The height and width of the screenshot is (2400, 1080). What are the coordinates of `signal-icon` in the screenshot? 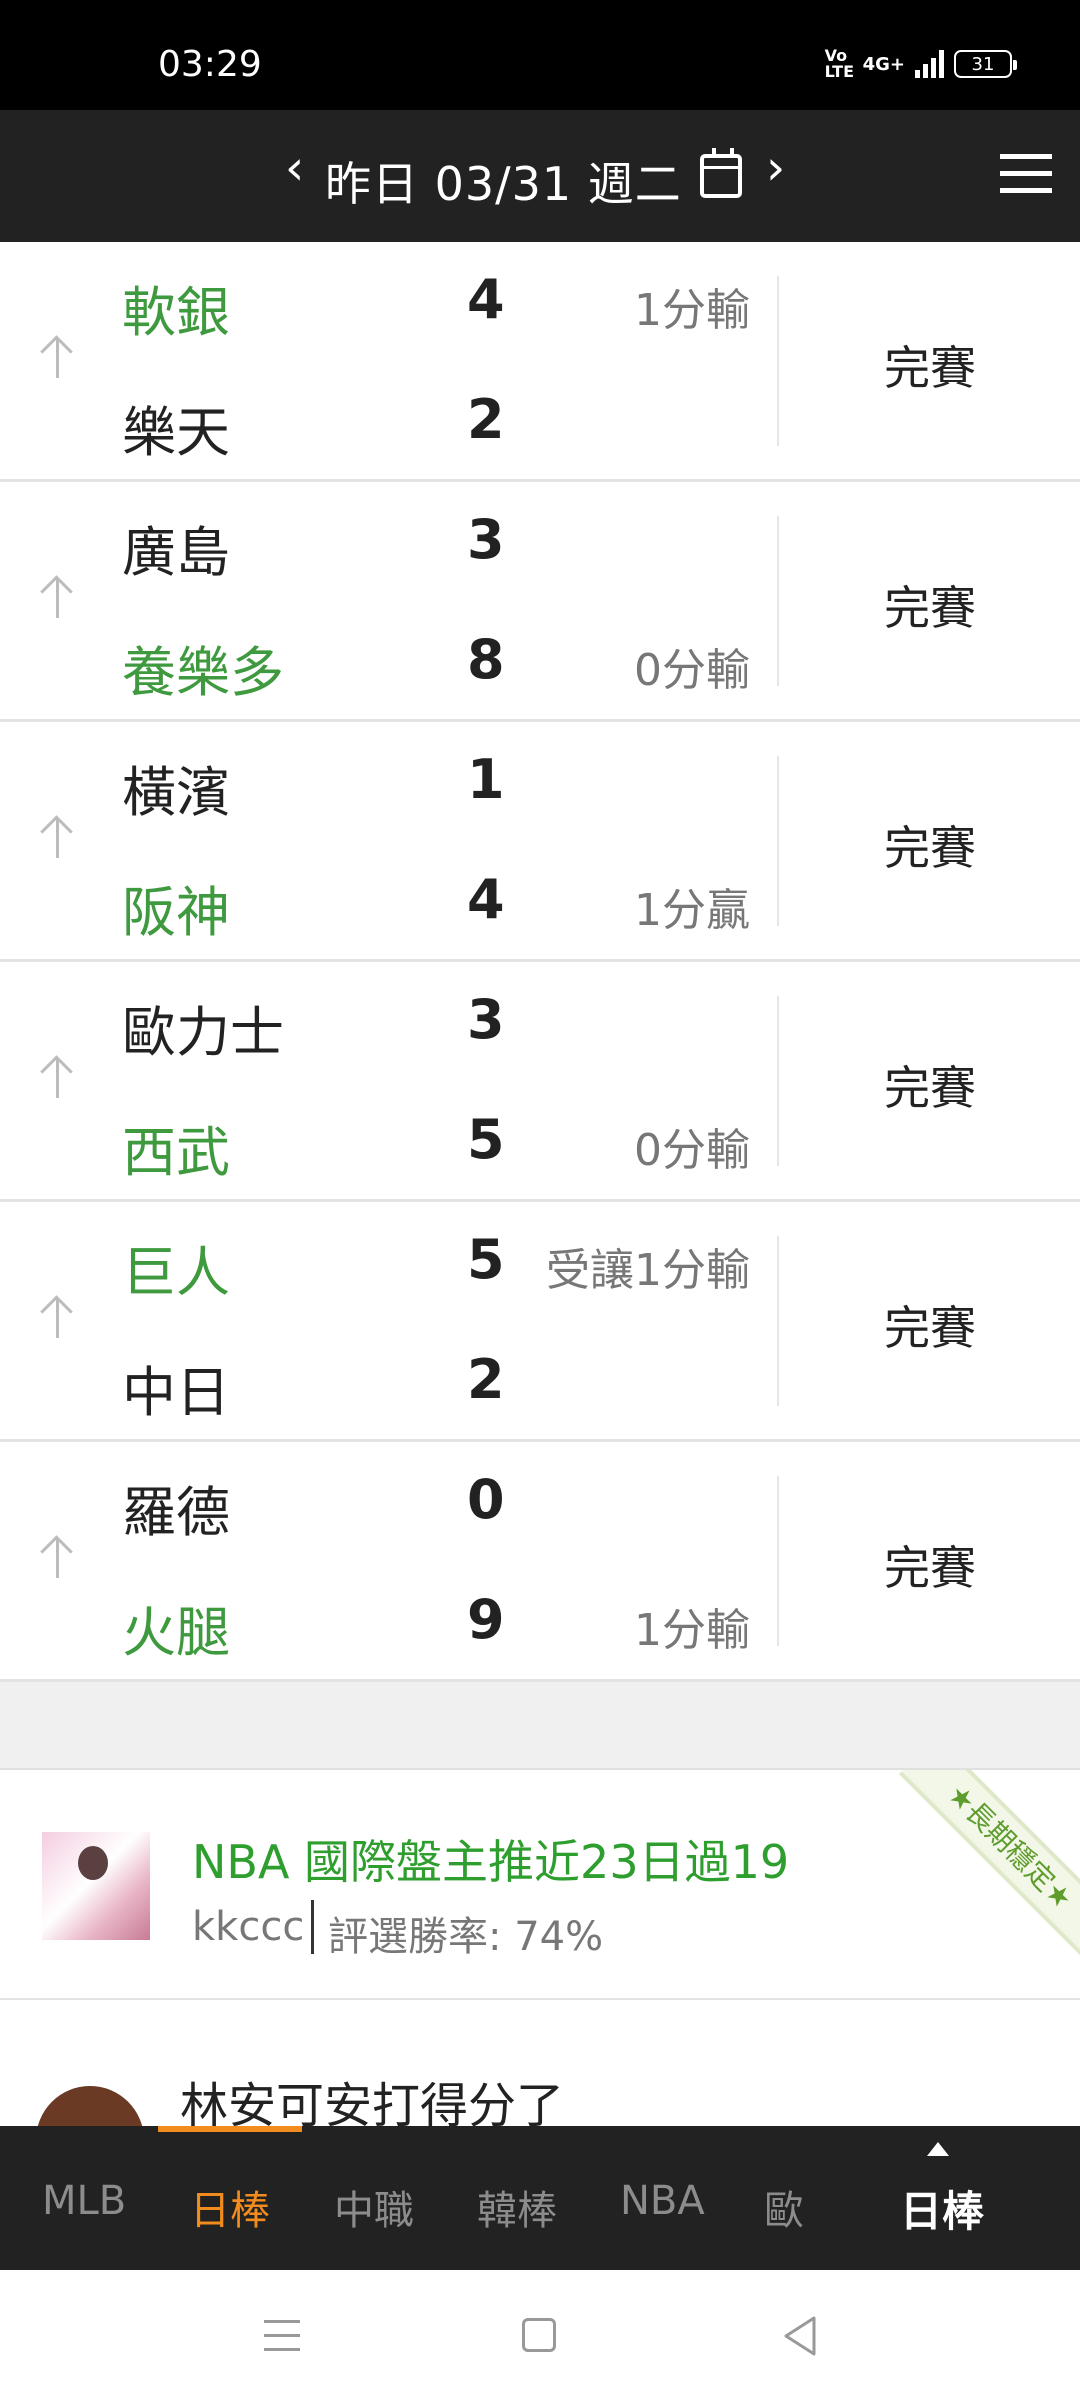 It's located at (929, 64).